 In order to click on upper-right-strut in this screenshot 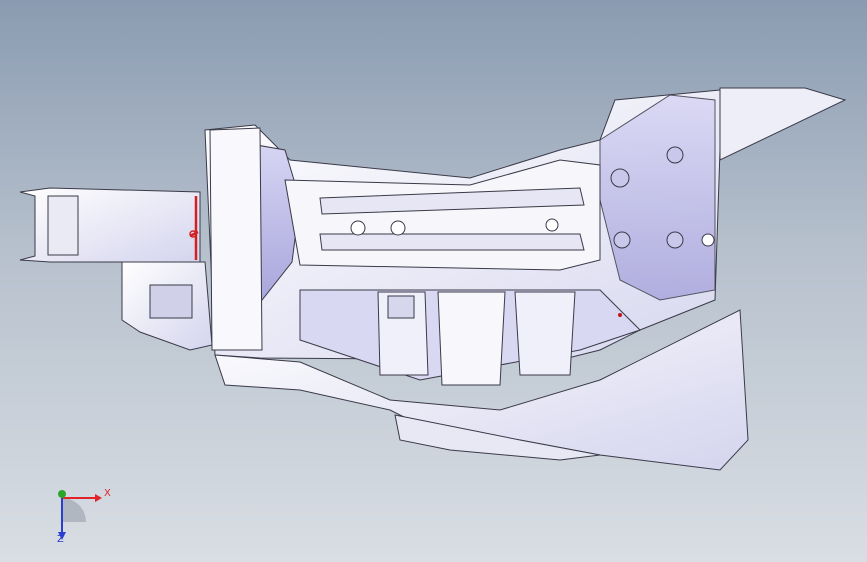, I will do `click(783, 124)`.